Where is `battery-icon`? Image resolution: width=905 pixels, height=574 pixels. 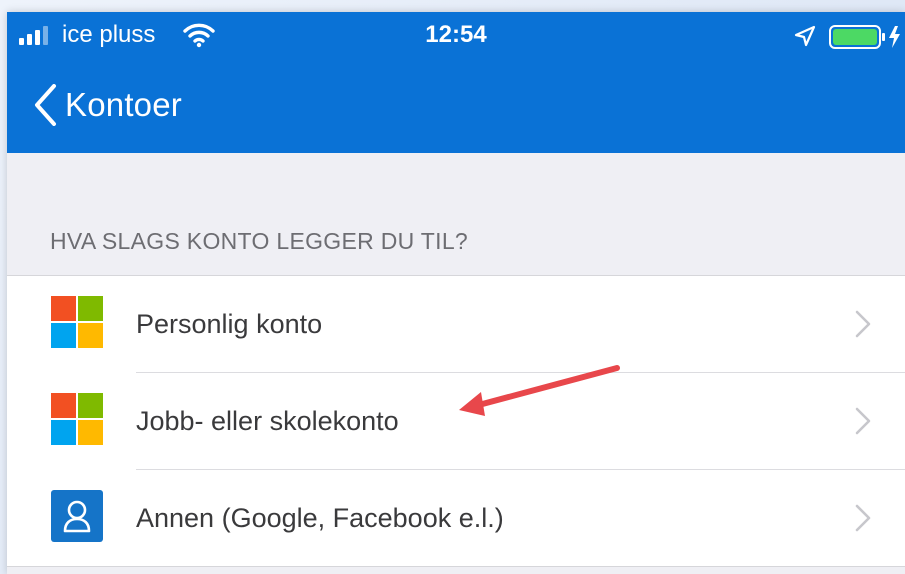 battery-icon is located at coordinates (864, 37).